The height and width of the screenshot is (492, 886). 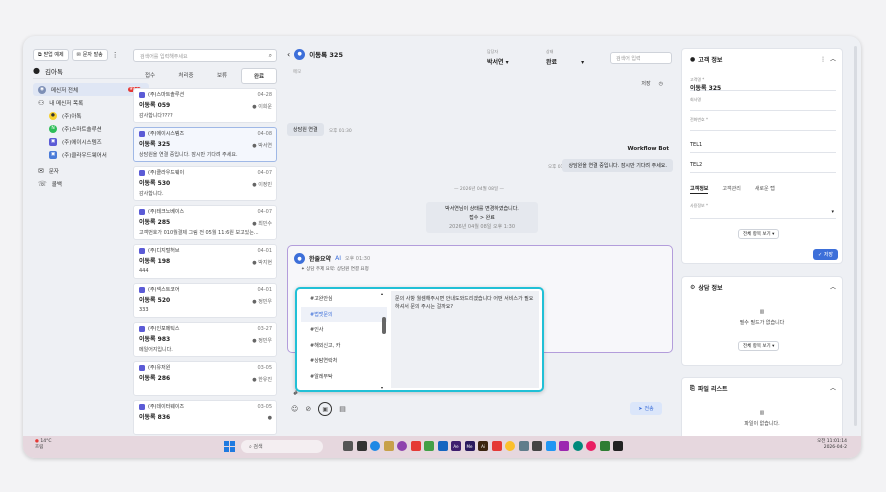 What do you see at coordinates (344, 330) in the screenshot?
I see `template-item: #인사` at bounding box center [344, 330].